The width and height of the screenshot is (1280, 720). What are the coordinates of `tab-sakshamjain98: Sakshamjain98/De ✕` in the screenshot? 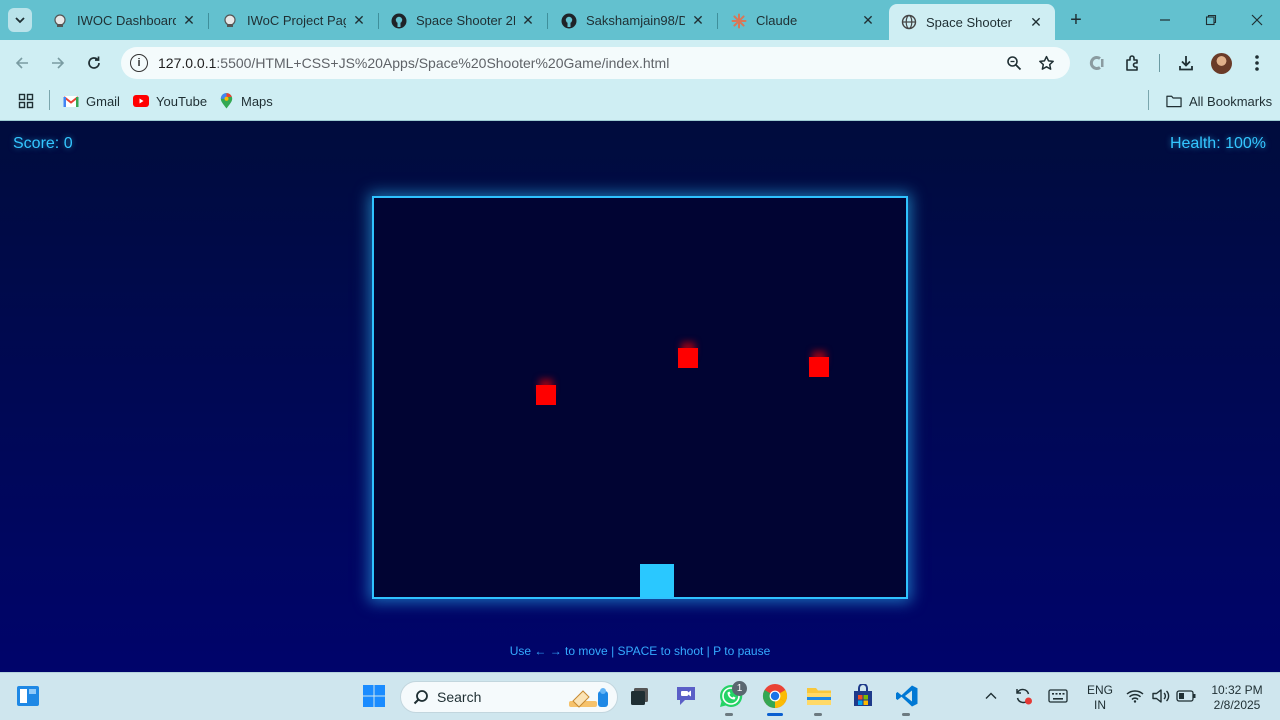 It's located at (633, 20).